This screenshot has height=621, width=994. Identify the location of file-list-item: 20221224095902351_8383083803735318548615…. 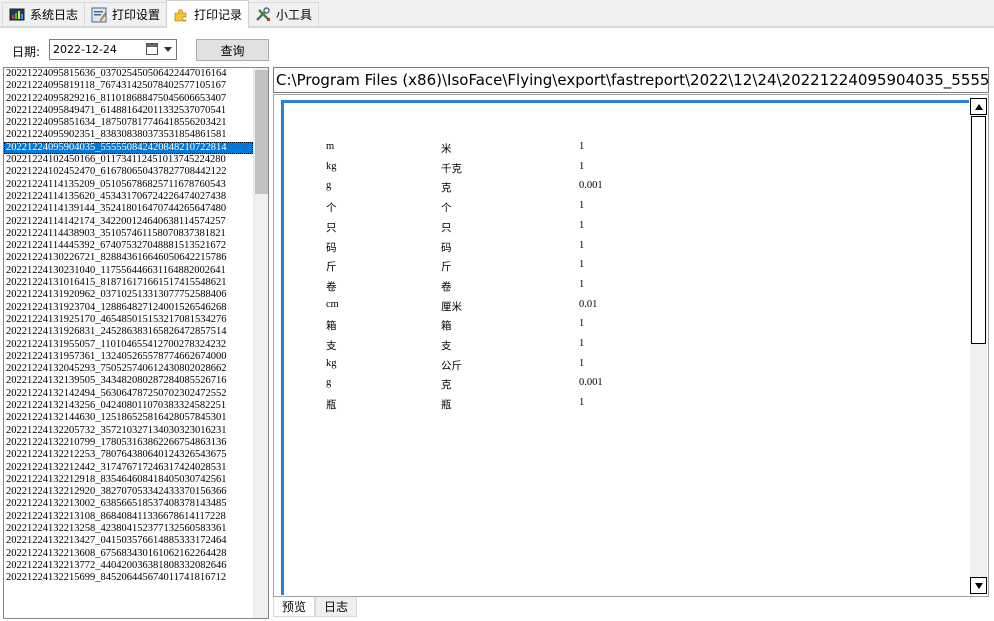
(128, 135).